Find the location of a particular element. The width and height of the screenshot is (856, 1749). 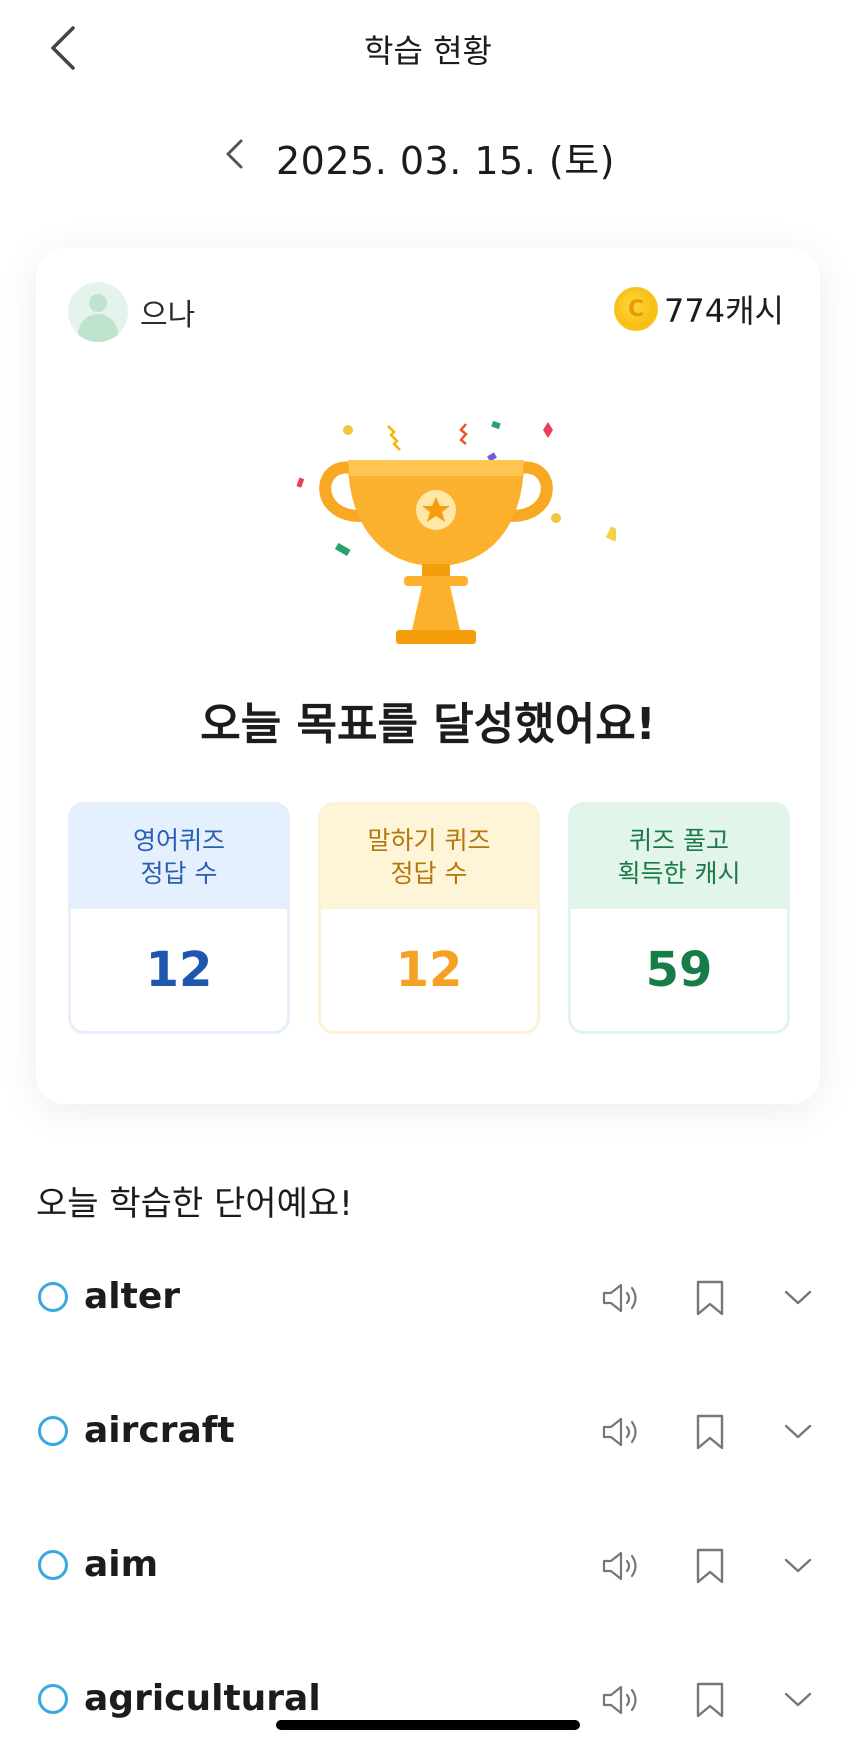

word-text: aircraft is located at coordinates (159, 1430).